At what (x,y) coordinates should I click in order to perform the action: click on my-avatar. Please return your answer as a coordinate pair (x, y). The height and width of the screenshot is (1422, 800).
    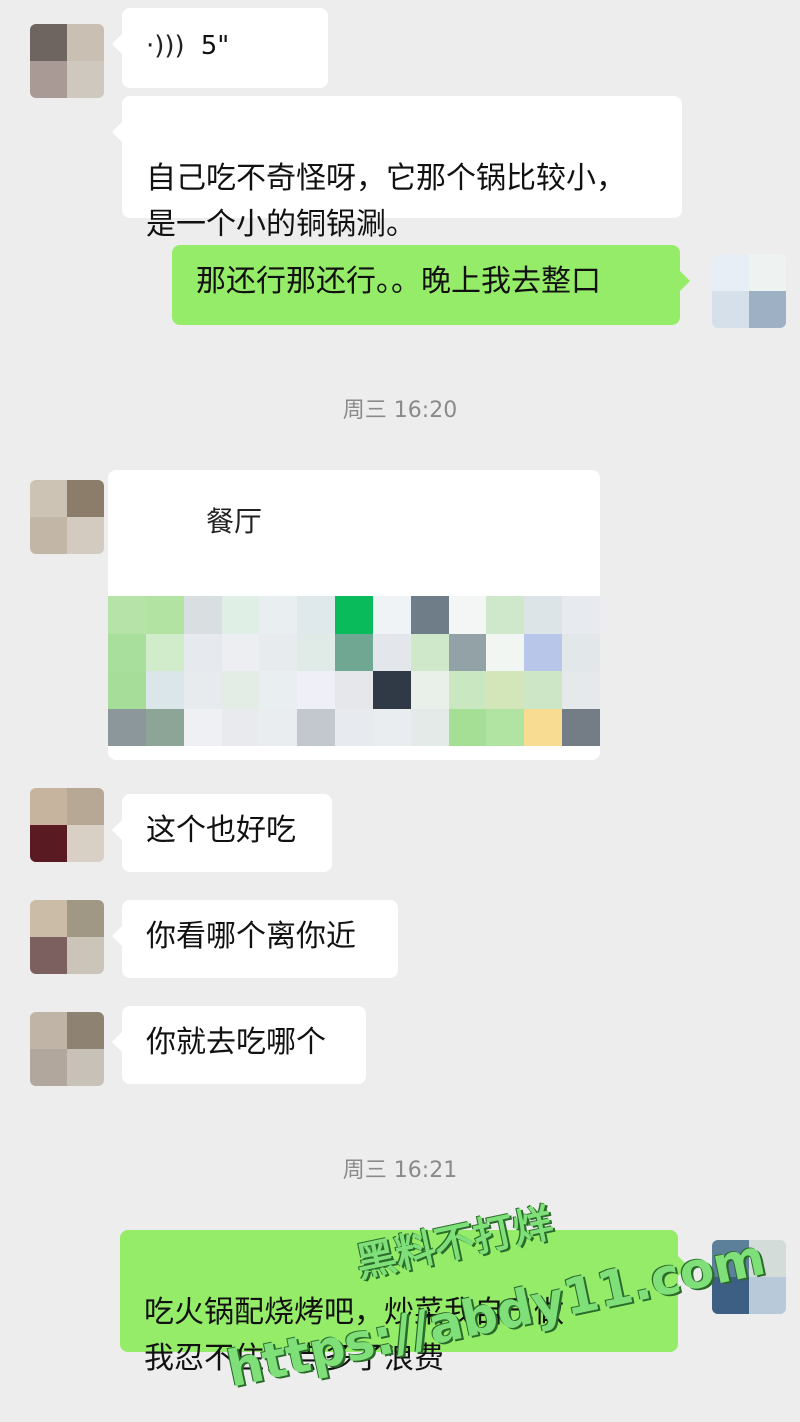
    Looking at the image, I should click on (749, 291).